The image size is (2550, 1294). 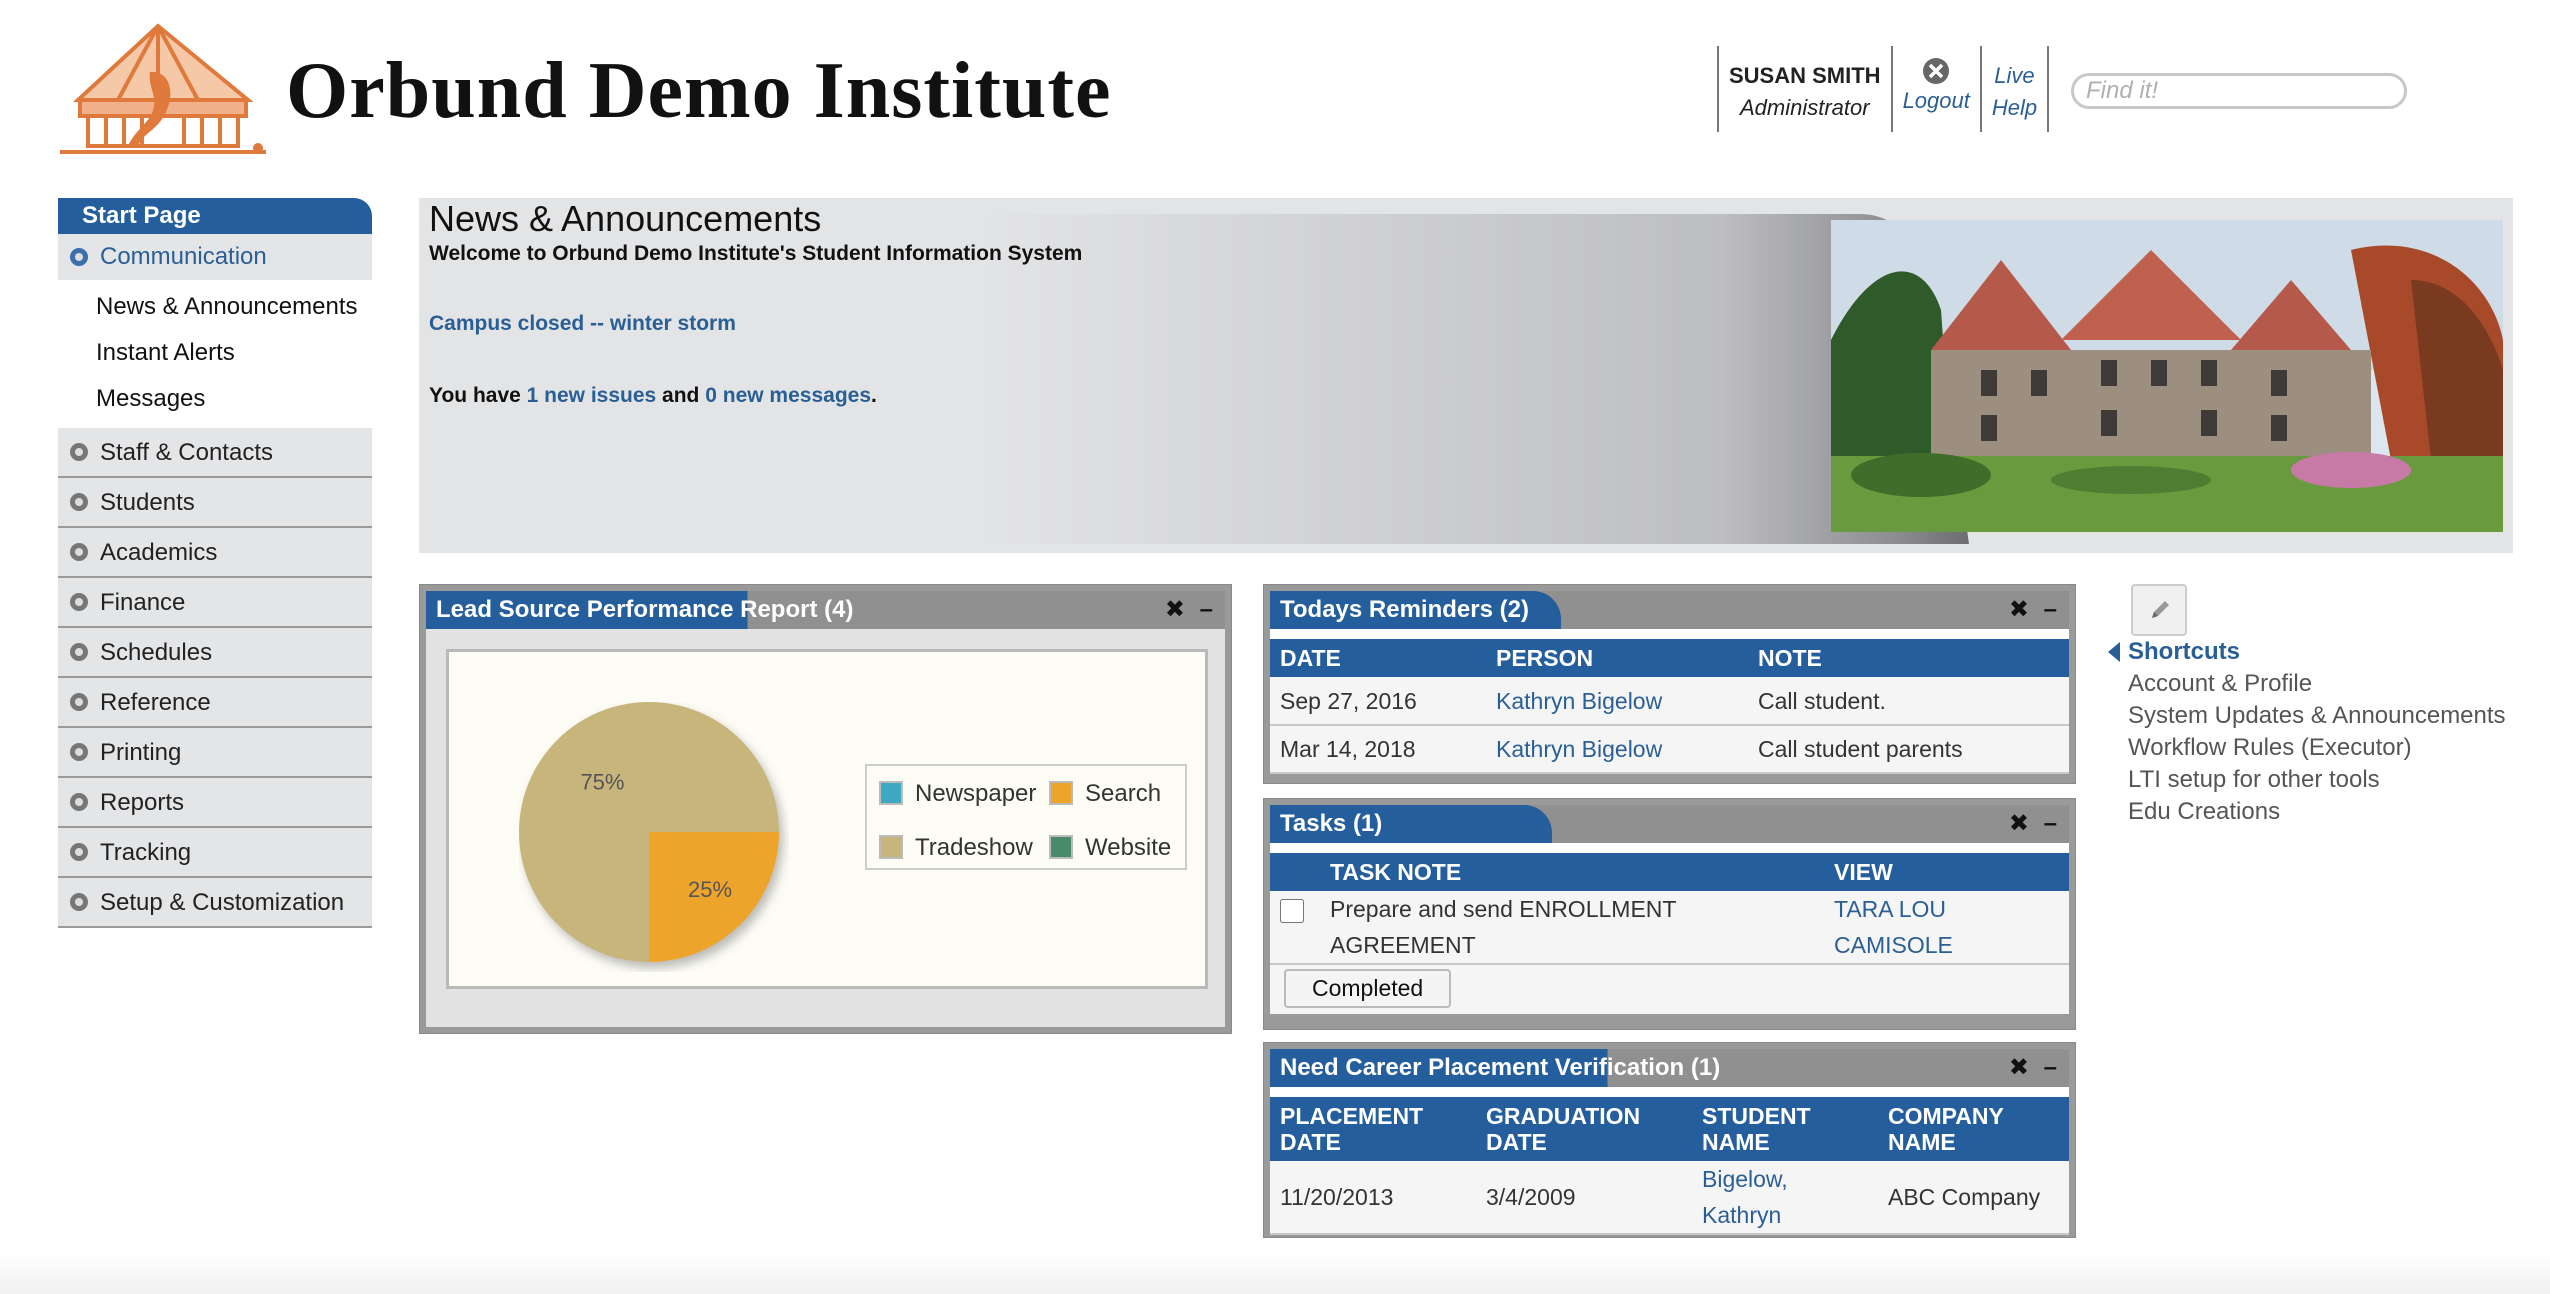 I want to click on live-help-line2: Help, so click(x=2014, y=108).